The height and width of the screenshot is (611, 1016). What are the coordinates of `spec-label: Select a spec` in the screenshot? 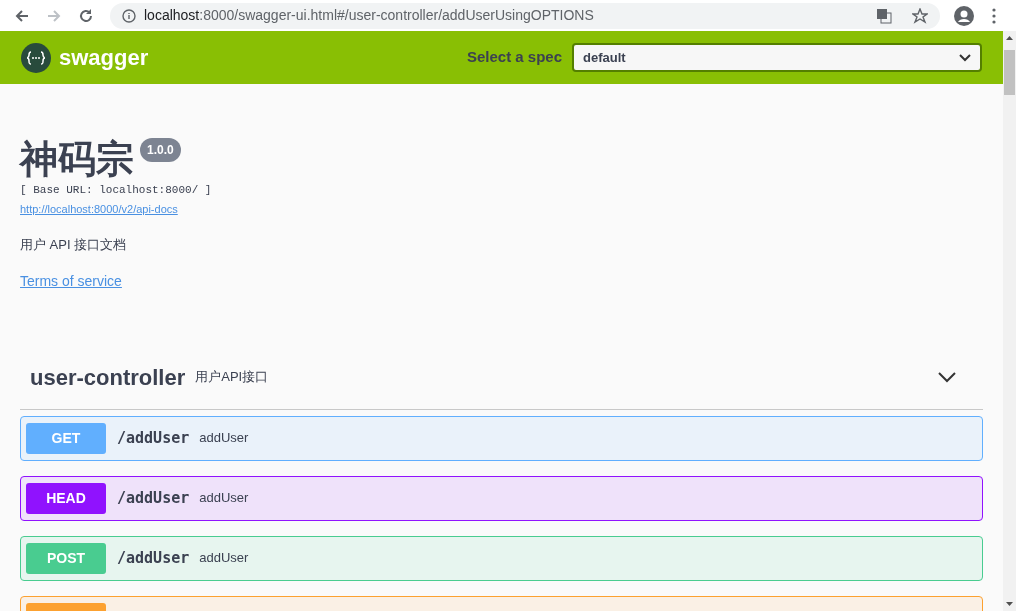 It's located at (514, 57).